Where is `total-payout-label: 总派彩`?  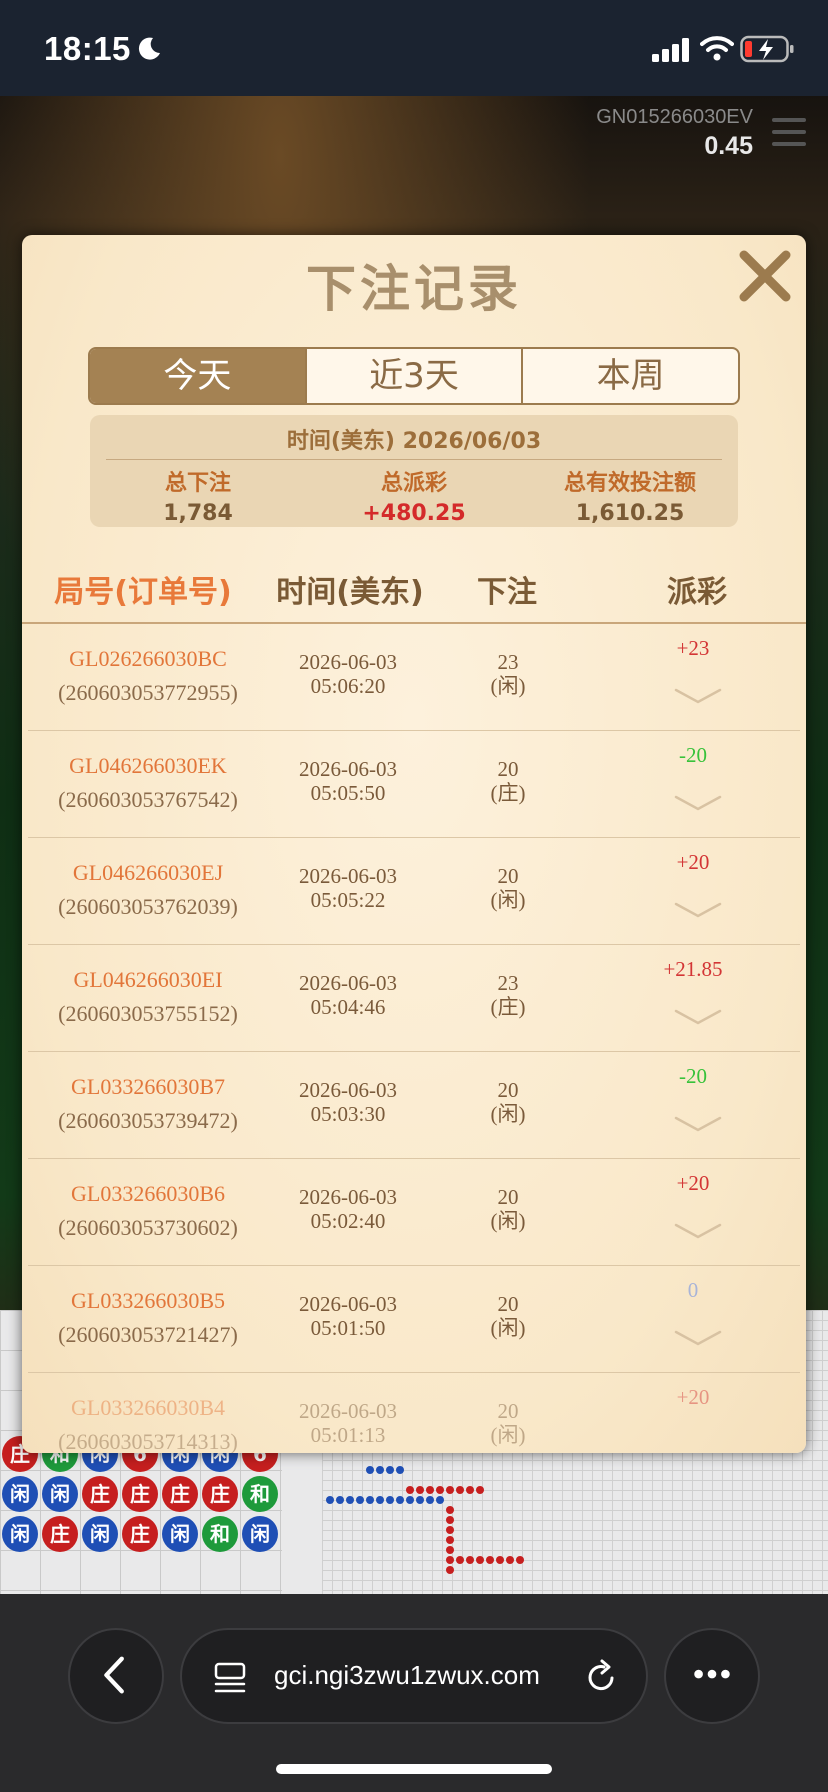 total-payout-label: 总派彩 is located at coordinates (413, 483).